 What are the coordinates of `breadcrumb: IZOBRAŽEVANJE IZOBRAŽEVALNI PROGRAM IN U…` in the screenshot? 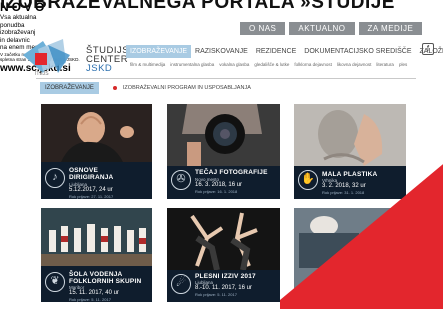 It's located at (145, 88).